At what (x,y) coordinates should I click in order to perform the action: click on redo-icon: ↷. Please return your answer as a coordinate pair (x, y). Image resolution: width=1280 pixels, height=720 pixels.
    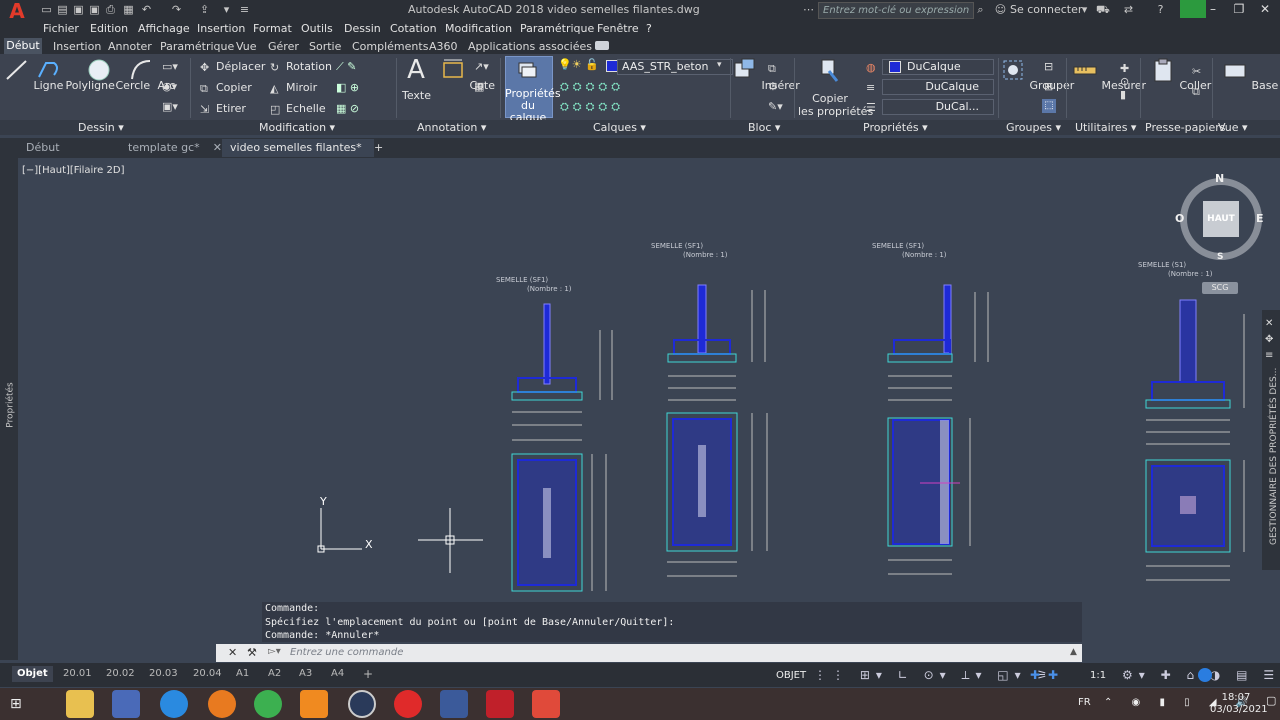
    Looking at the image, I should click on (176, 9).